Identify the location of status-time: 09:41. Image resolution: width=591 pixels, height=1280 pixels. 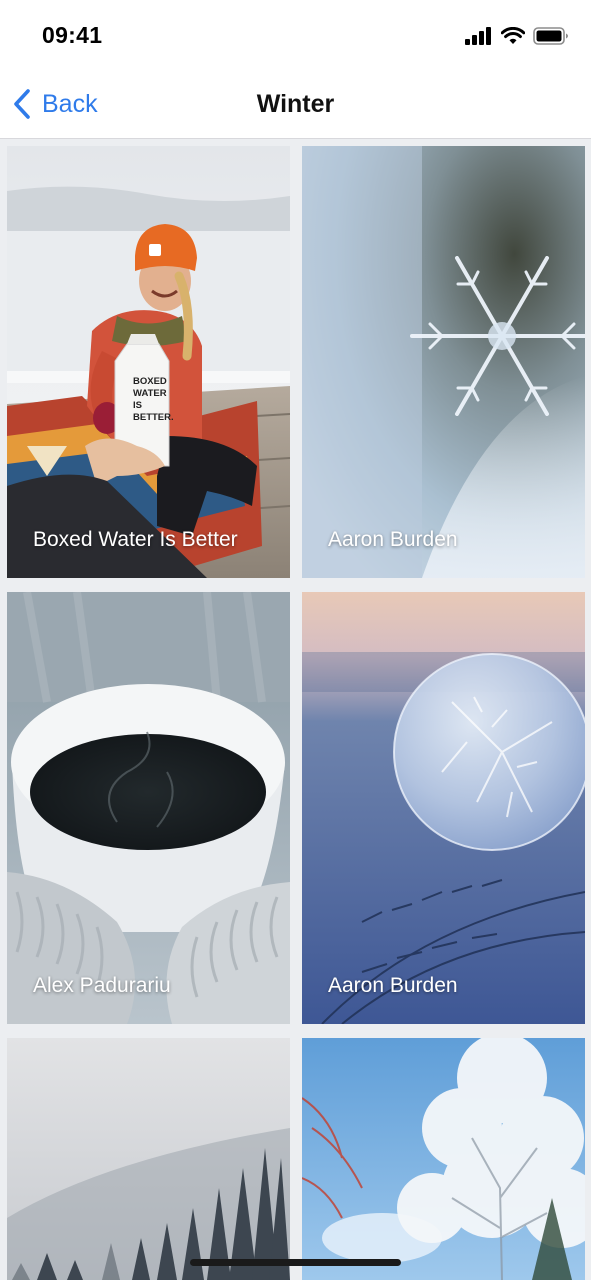
(72, 35).